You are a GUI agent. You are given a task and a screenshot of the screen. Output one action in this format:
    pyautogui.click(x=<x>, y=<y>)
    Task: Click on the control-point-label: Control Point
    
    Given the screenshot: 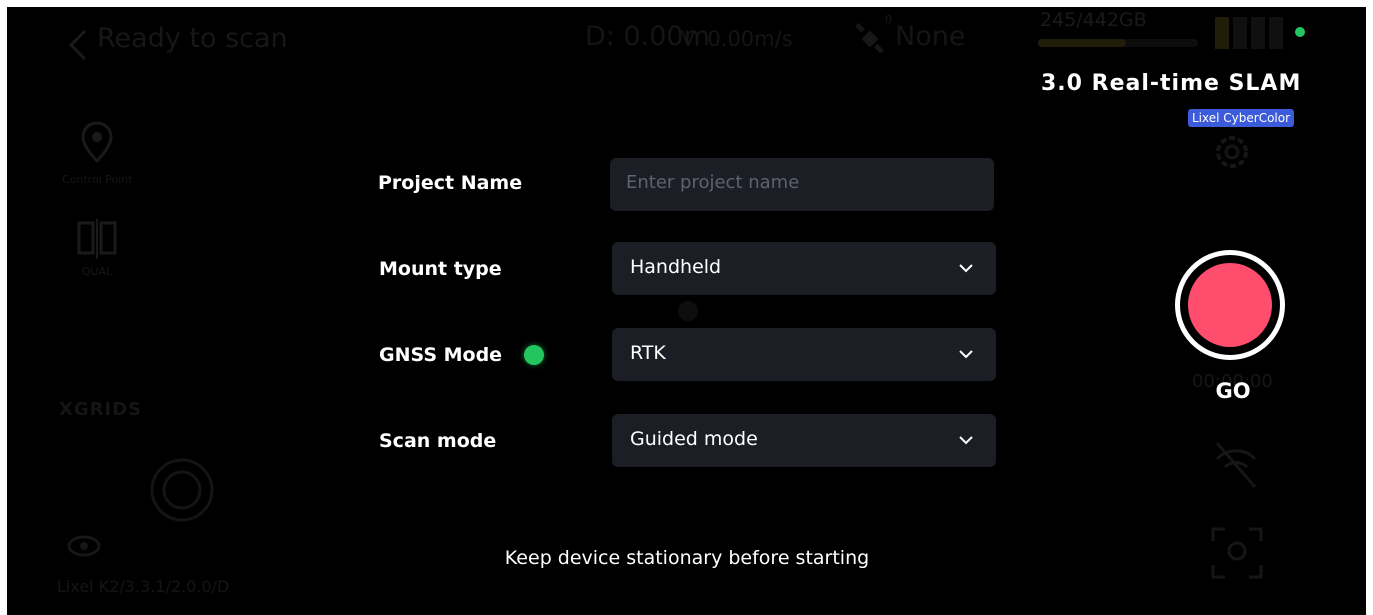 What is the action you would take?
    pyautogui.click(x=97, y=179)
    